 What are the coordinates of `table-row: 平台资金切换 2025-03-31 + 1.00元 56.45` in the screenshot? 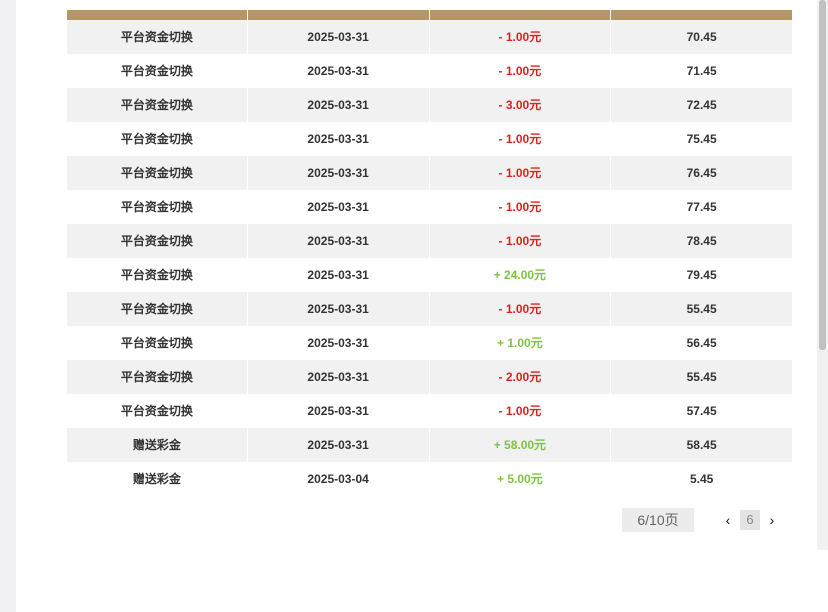 It's located at (429, 343).